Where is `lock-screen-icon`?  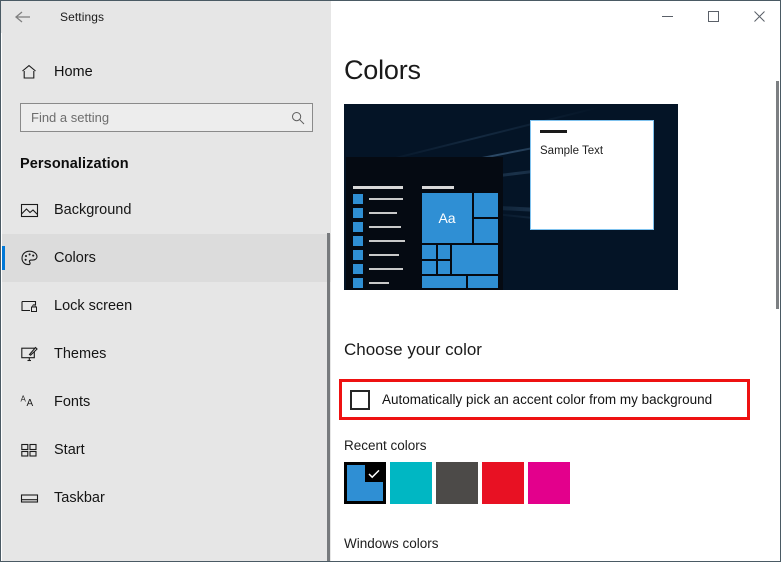
lock-screen-icon is located at coordinates (35, 306).